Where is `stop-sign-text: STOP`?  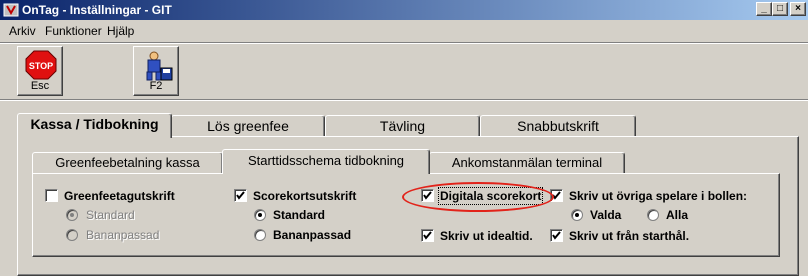 stop-sign-text: STOP is located at coordinates (41, 66).